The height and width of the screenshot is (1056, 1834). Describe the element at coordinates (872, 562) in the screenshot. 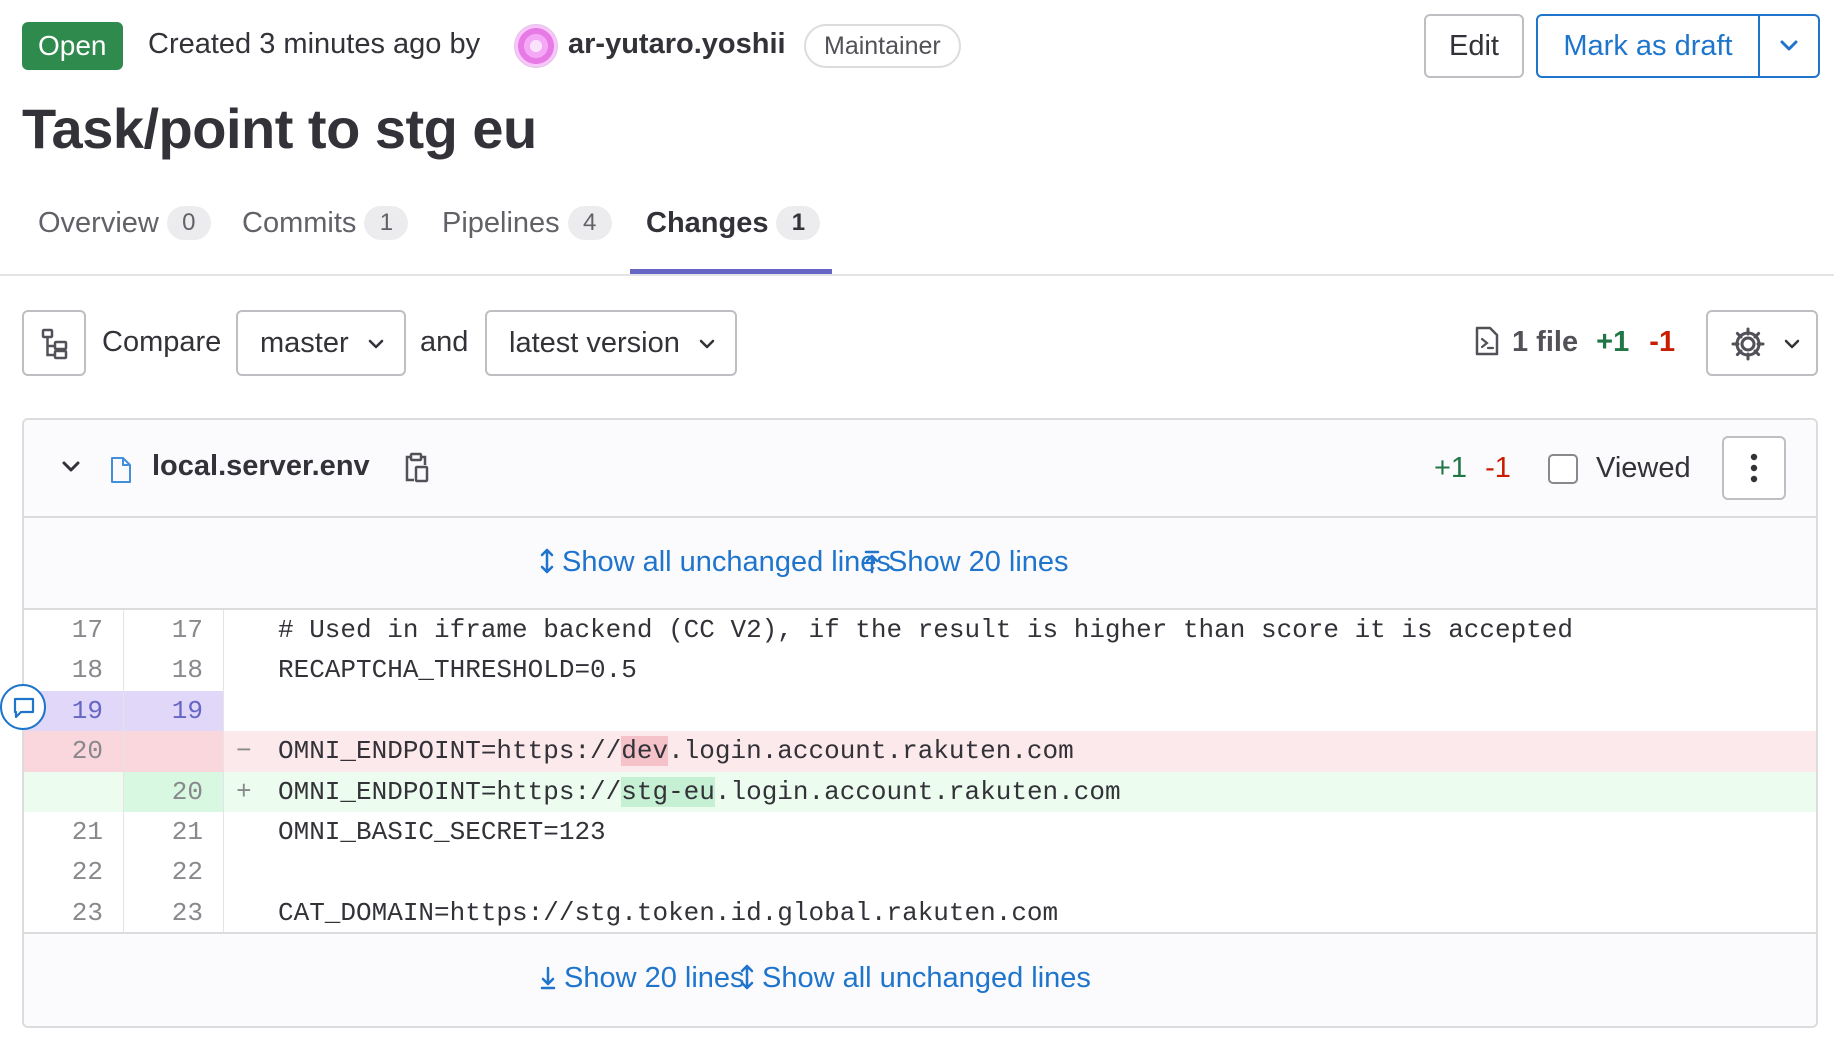

I see `expand-up-icon` at that location.